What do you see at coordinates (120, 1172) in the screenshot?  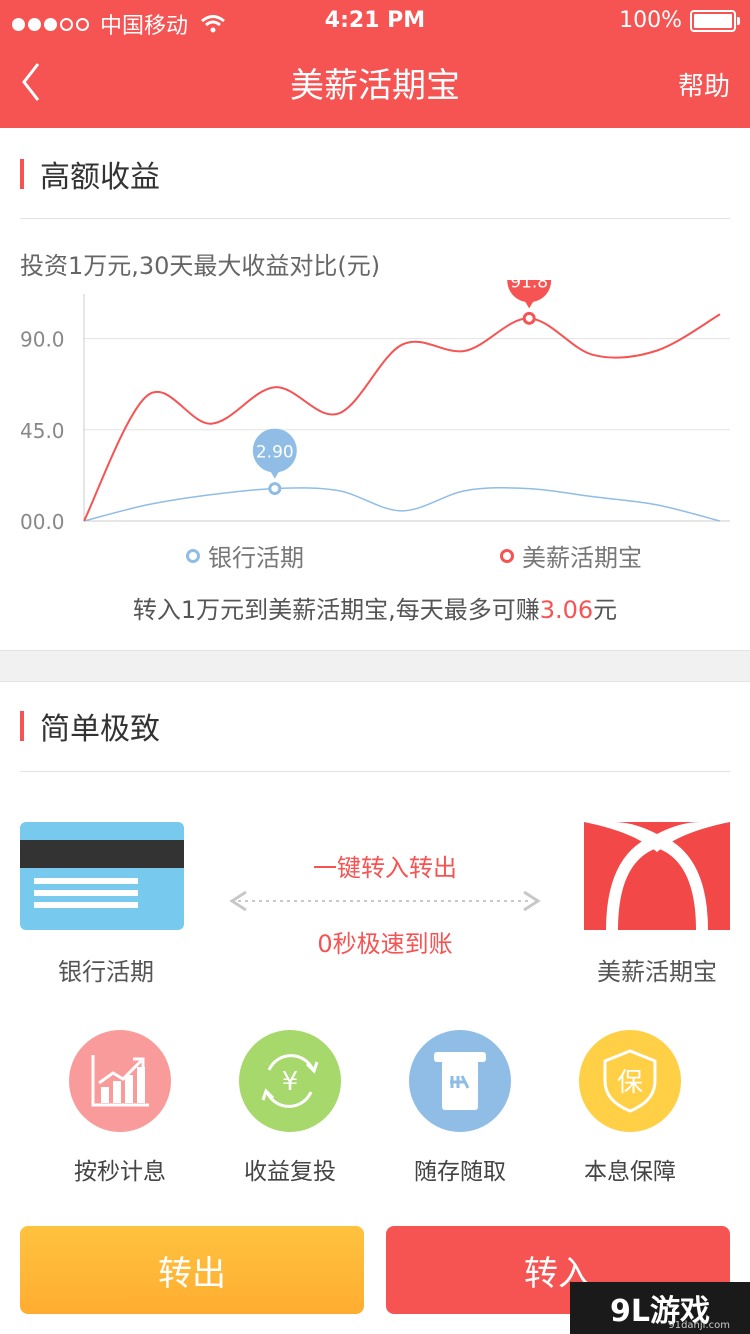 I see `feature-label: 按秒计息` at bounding box center [120, 1172].